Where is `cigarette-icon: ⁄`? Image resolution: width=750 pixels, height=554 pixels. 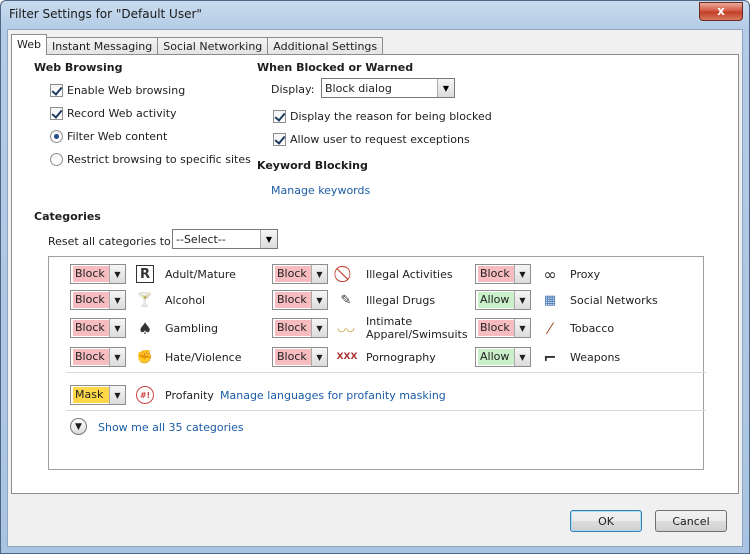
cigarette-icon: ⁄ is located at coordinates (550, 328).